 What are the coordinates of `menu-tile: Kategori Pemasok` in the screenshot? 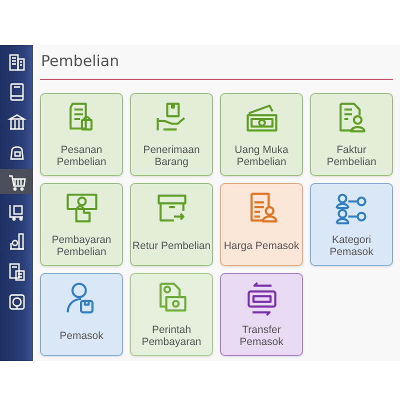 It's located at (351, 224).